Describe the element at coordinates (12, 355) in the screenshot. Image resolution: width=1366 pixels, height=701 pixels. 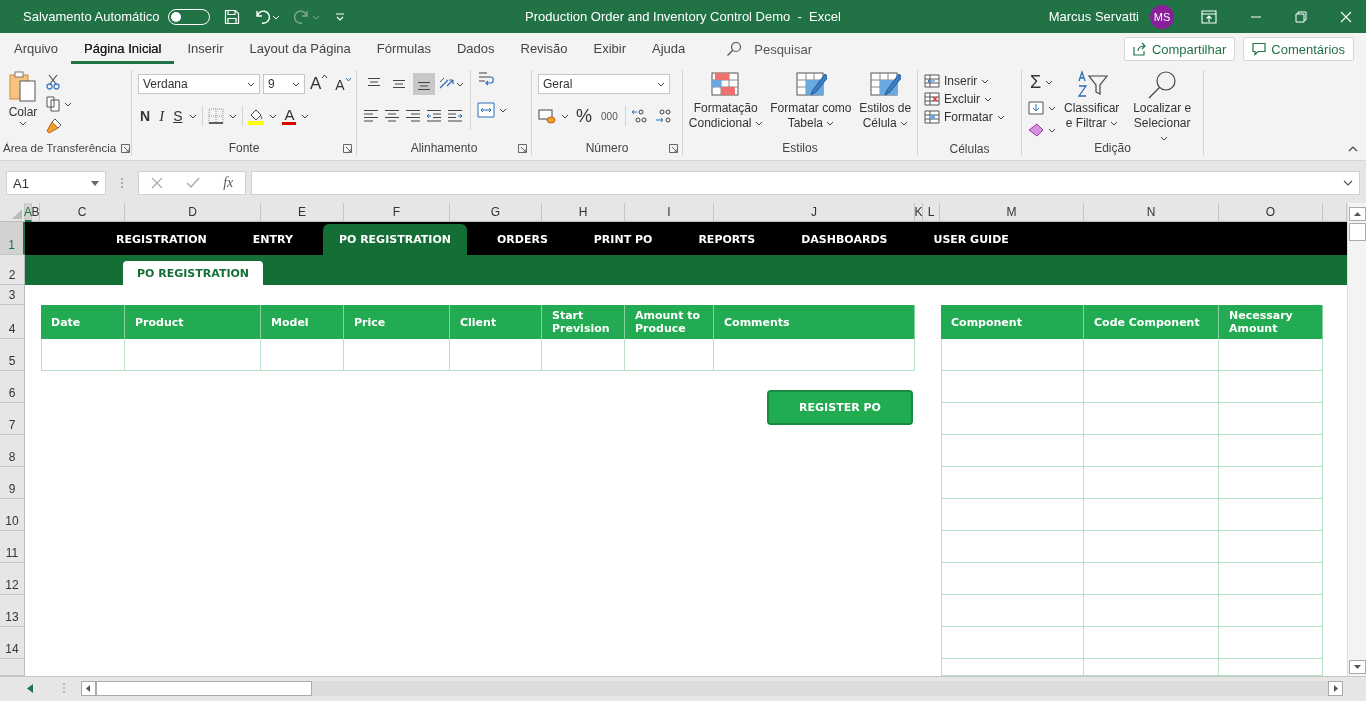
I see `row-header: 5` at that location.